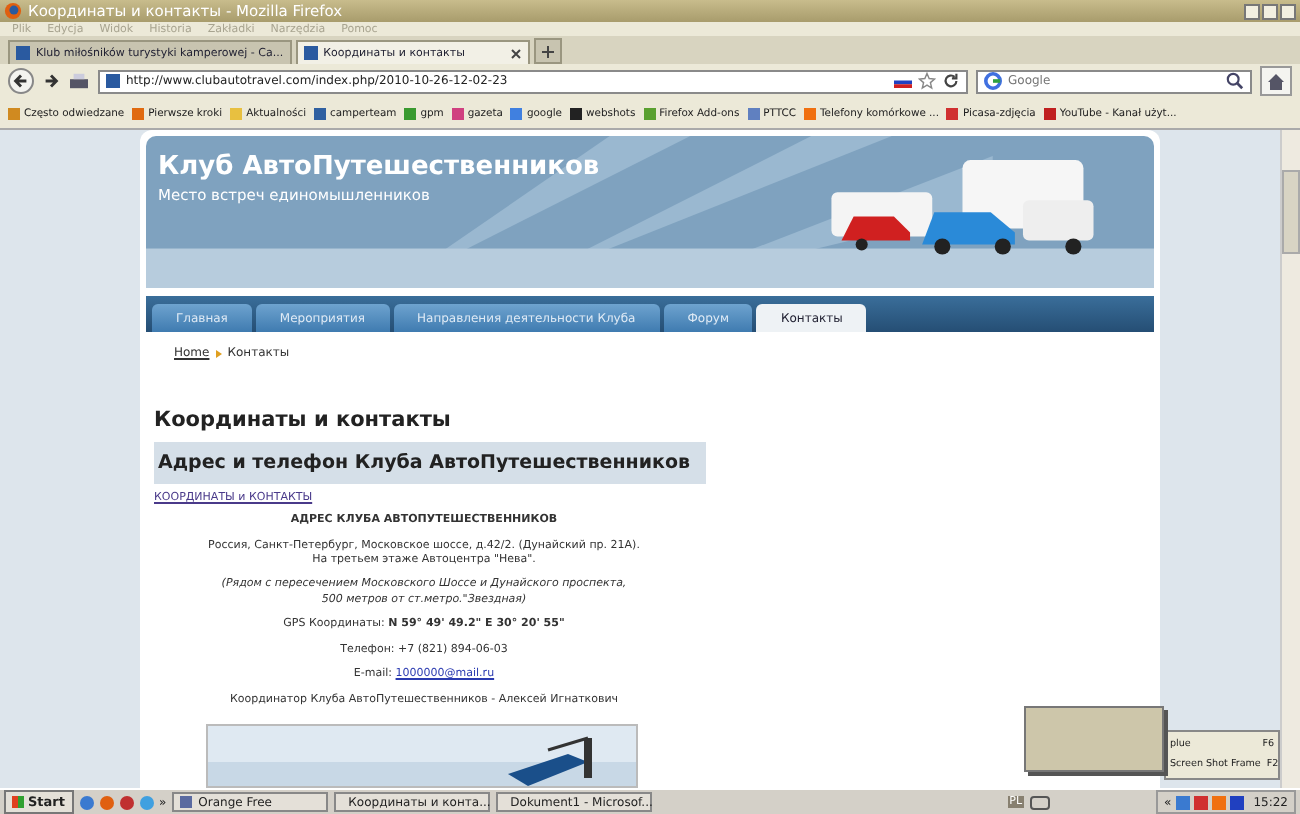  I want to click on plus-icon, so click(548, 51).